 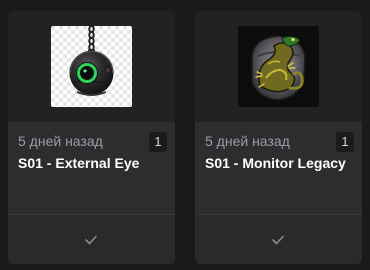 I want to click on monitor-lizard-emblem-icon, so click(x=278, y=66).